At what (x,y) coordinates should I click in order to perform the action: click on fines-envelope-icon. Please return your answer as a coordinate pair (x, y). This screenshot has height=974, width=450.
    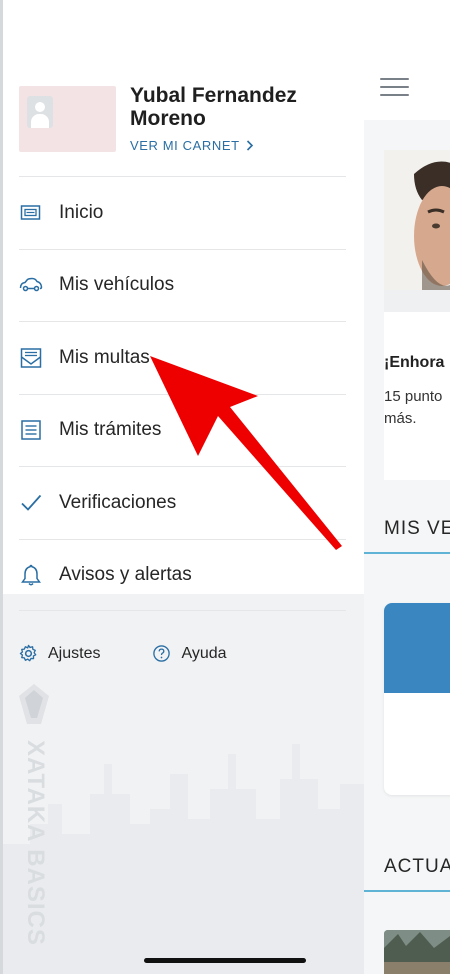
    Looking at the image, I should click on (39, 358).